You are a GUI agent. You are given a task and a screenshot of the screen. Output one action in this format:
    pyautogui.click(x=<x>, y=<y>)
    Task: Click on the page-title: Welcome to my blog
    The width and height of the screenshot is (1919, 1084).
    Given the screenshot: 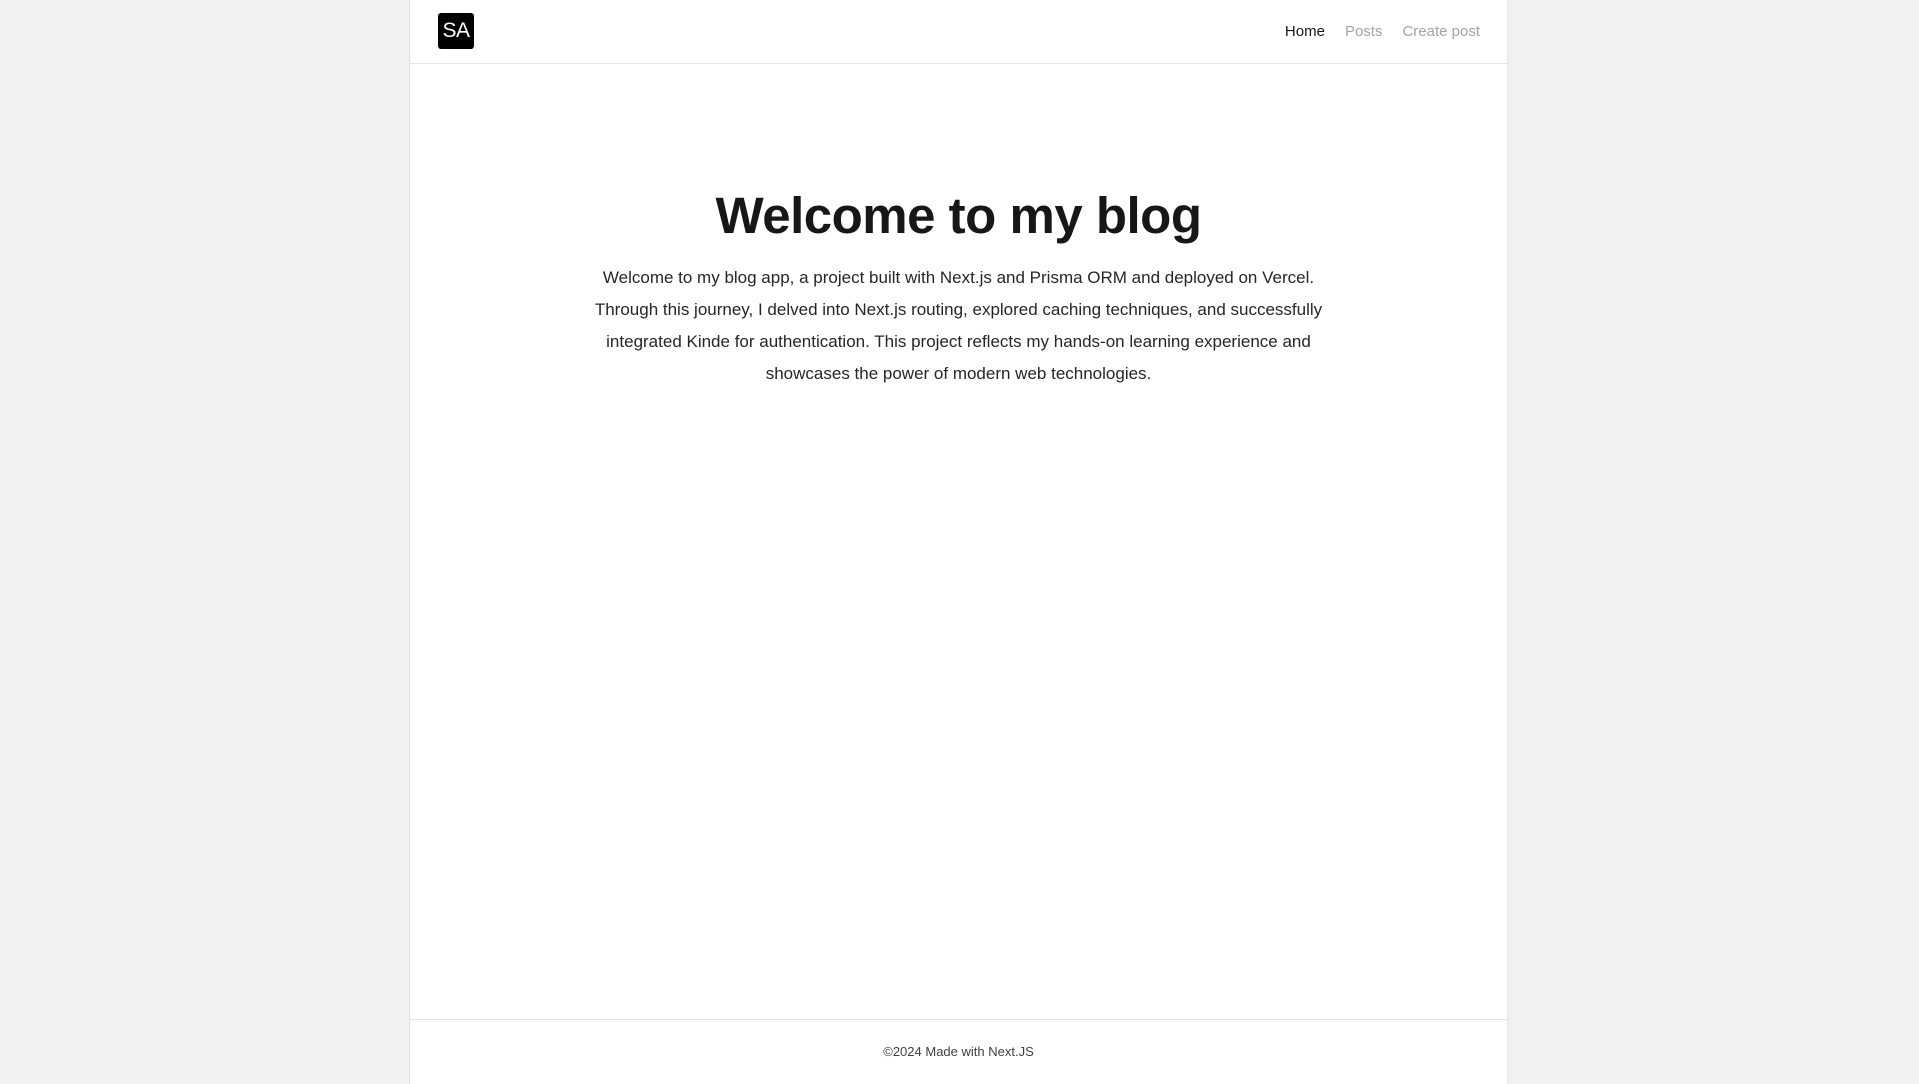 What is the action you would take?
    pyautogui.click(x=958, y=215)
    